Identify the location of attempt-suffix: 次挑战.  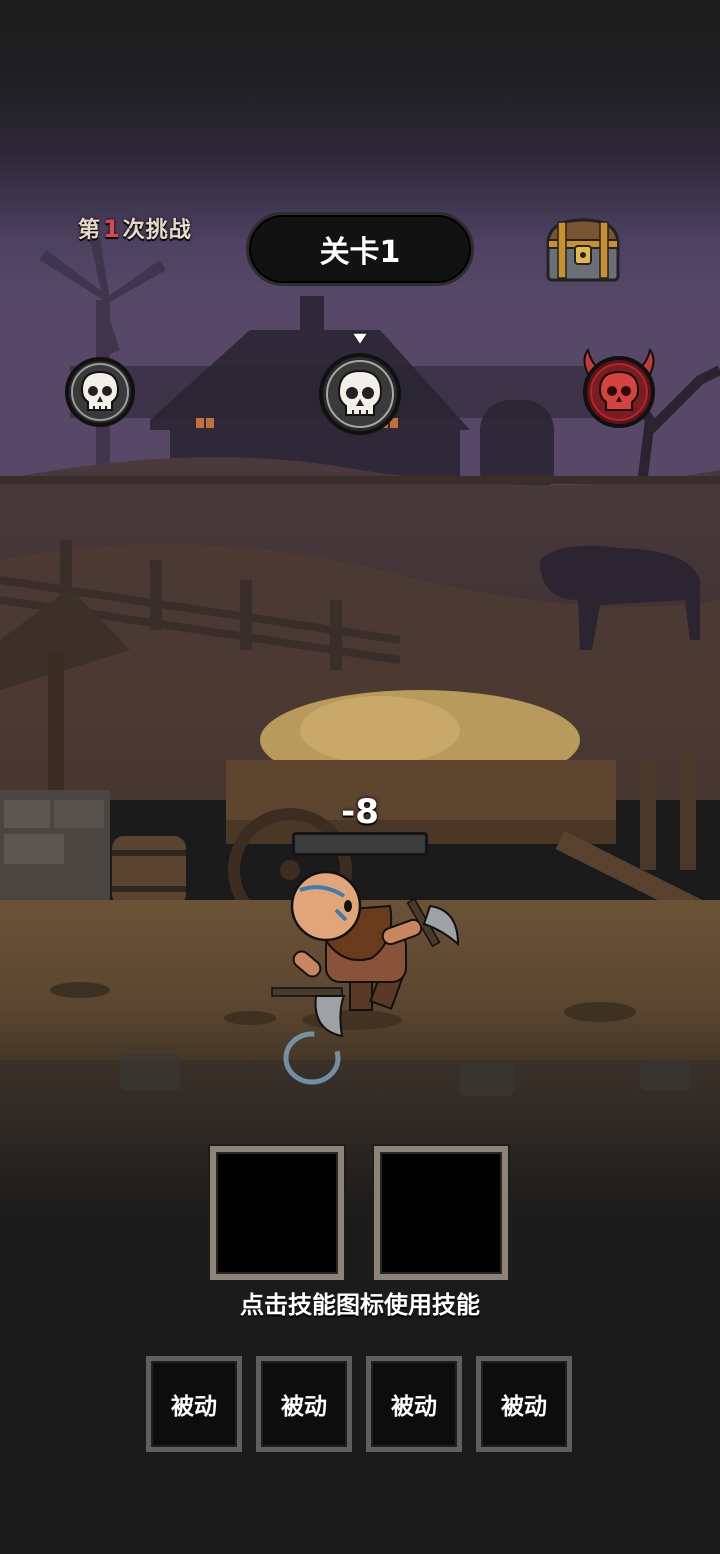
(157, 230).